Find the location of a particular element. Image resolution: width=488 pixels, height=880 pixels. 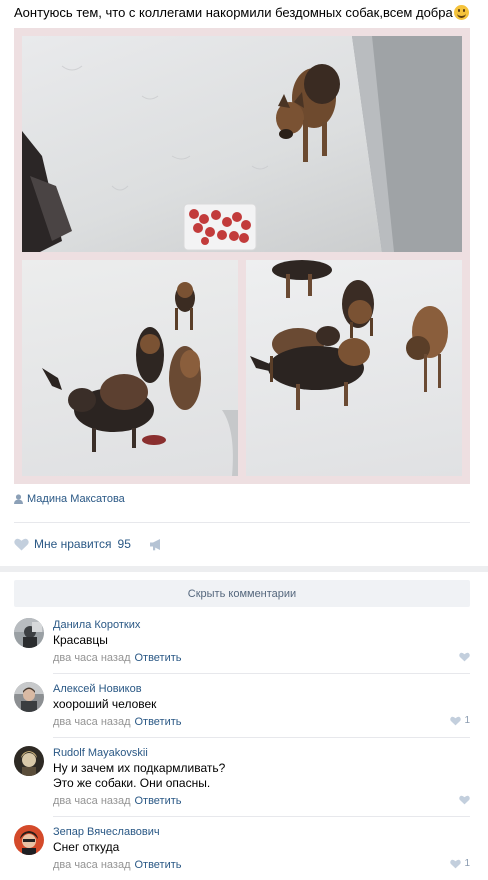

megaphone-icon is located at coordinates (156, 544).